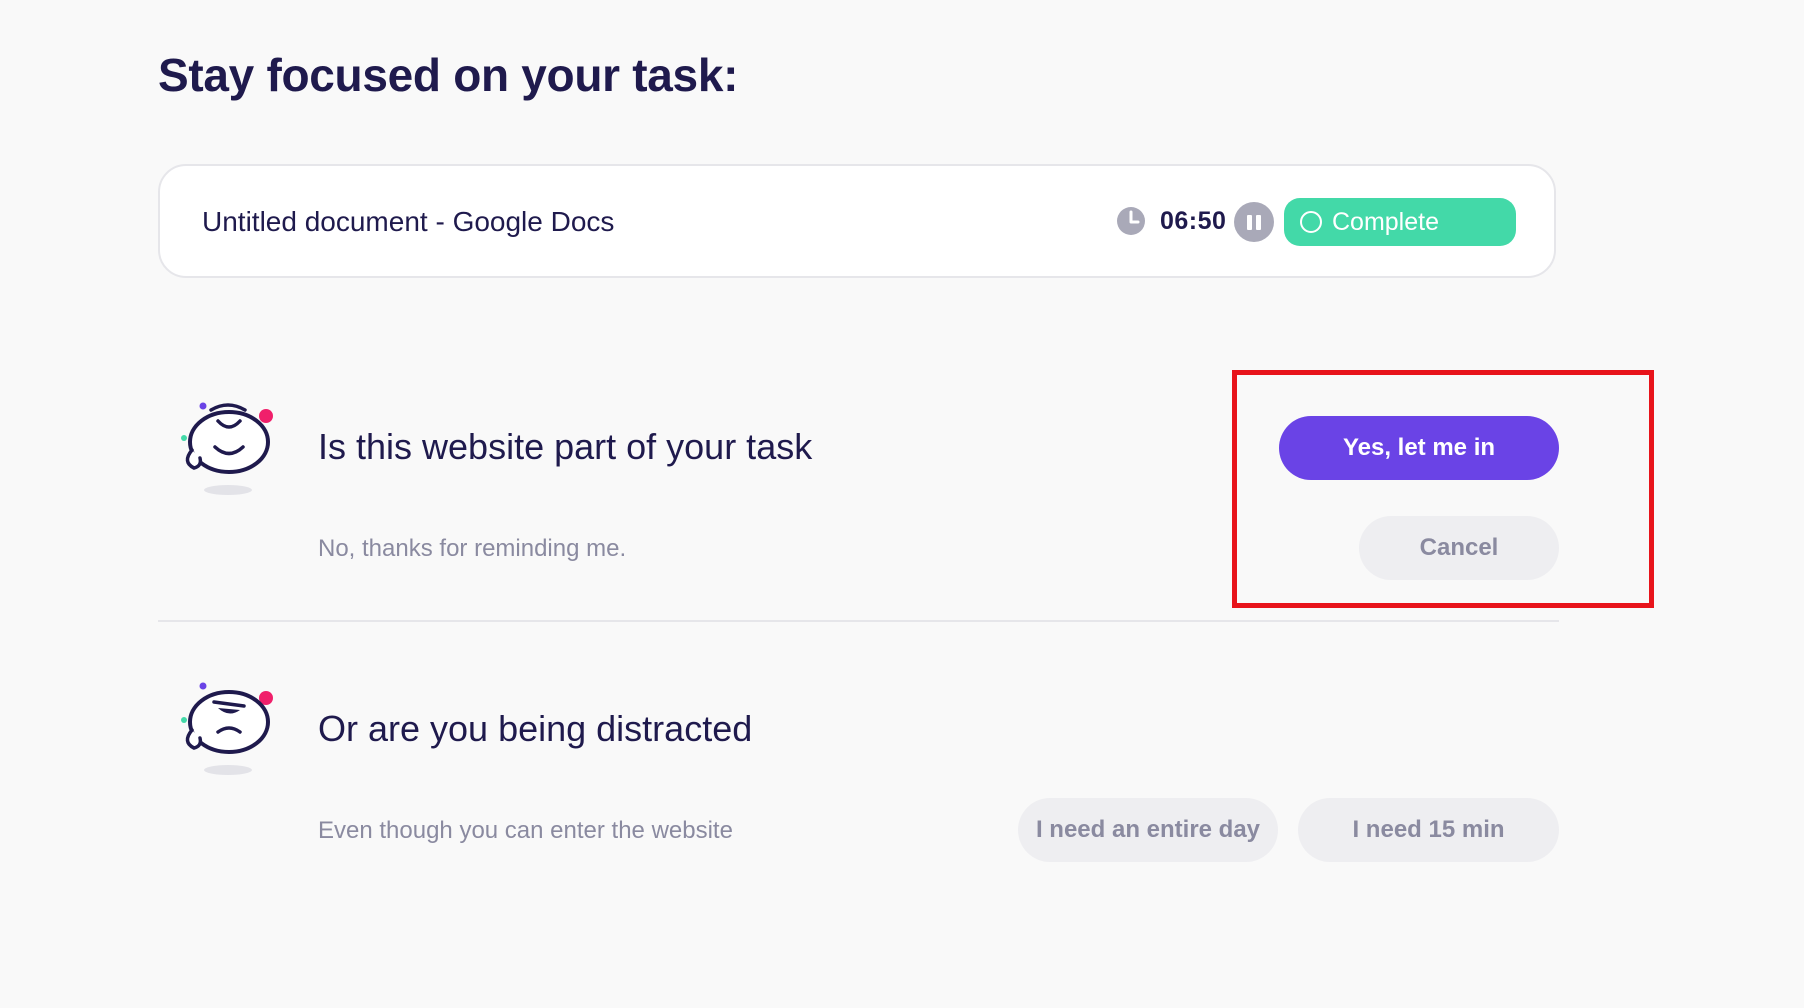 The height and width of the screenshot is (1008, 1804). What do you see at coordinates (858, 621) in the screenshot?
I see `section-divider` at bounding box center [858, 621].